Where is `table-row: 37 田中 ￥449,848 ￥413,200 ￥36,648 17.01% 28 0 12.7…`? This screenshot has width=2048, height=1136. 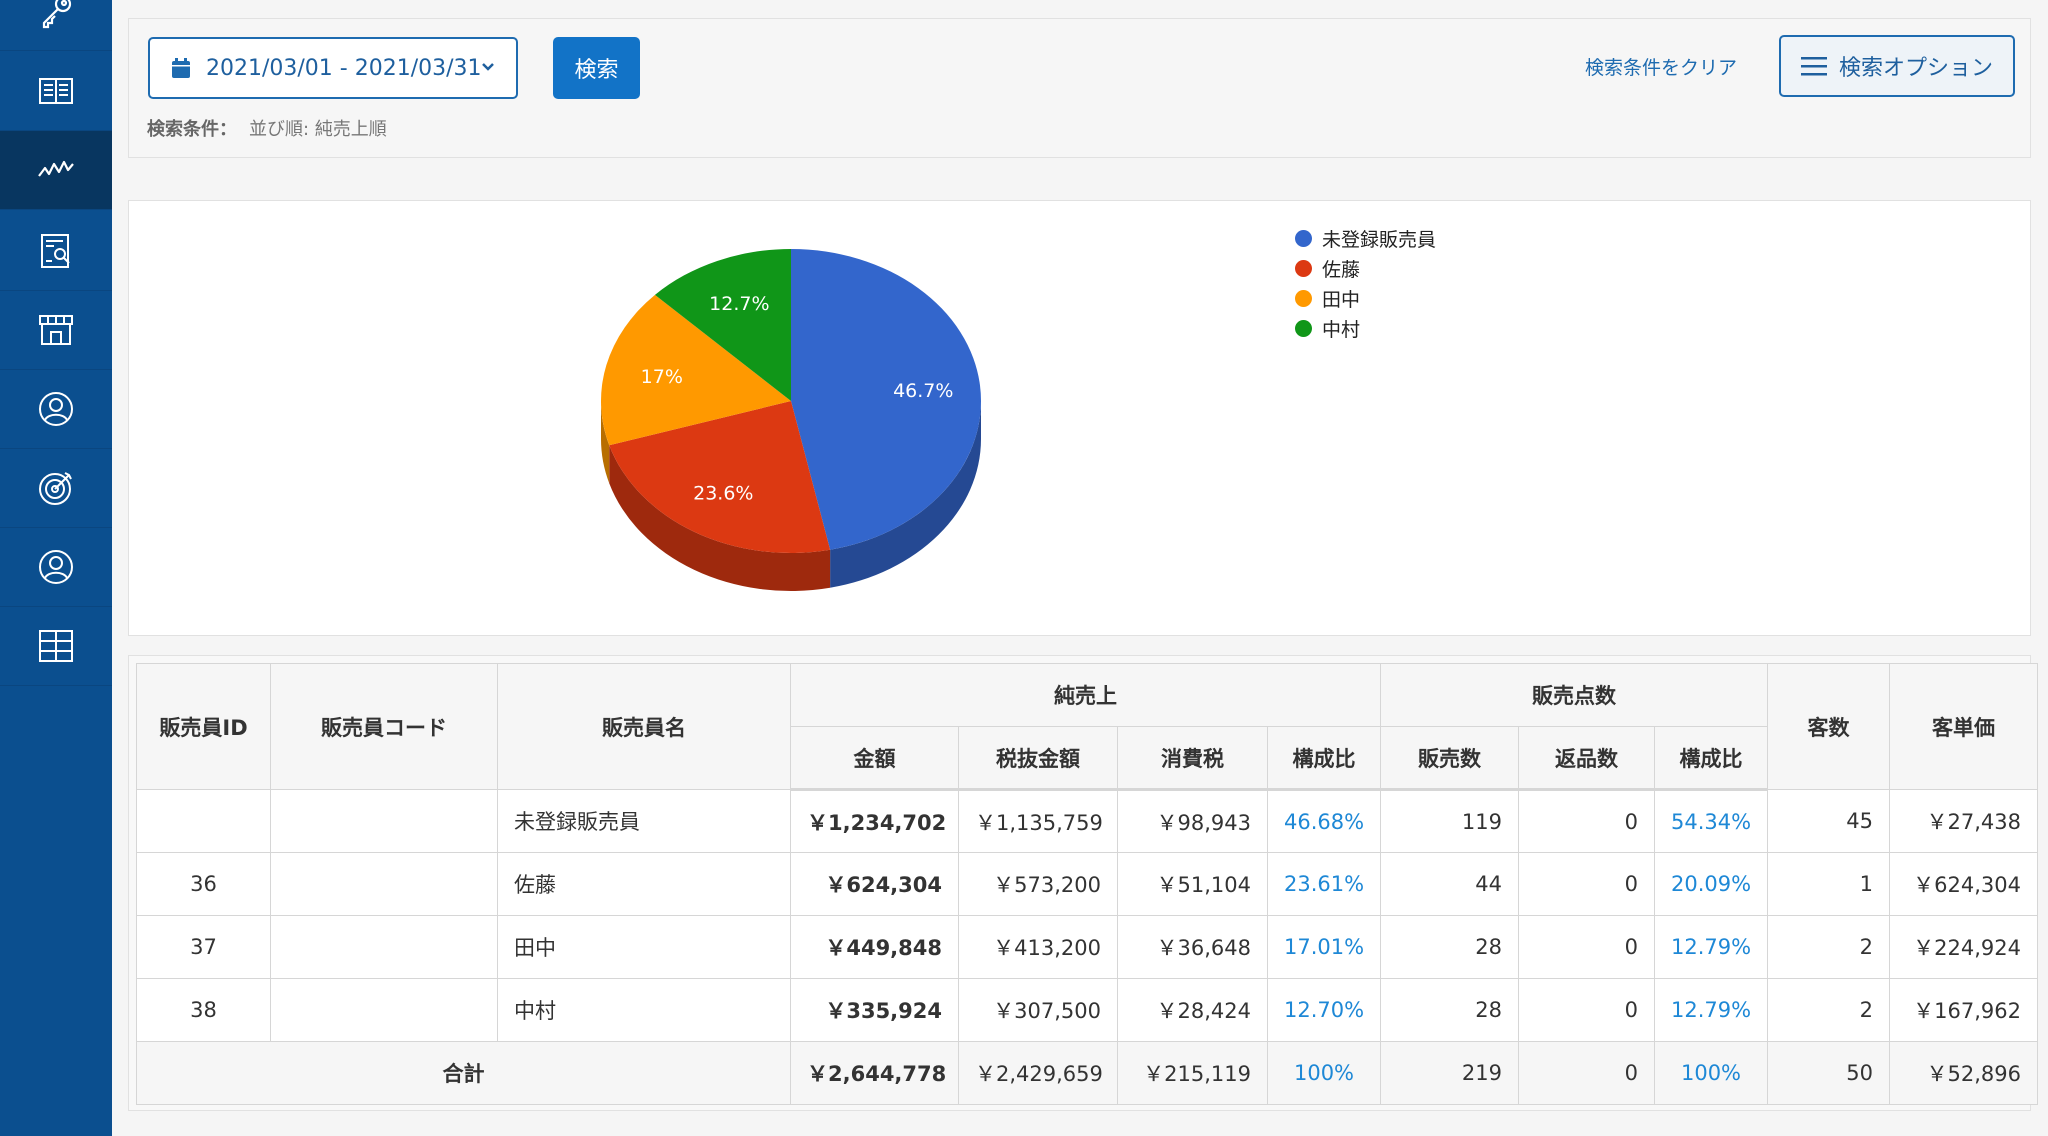
table-row: 37 田中 ￥449,848 ￥413,200 ￥36,648 17.01% 28 0 12.7… is located at coordinates (1087, 947).